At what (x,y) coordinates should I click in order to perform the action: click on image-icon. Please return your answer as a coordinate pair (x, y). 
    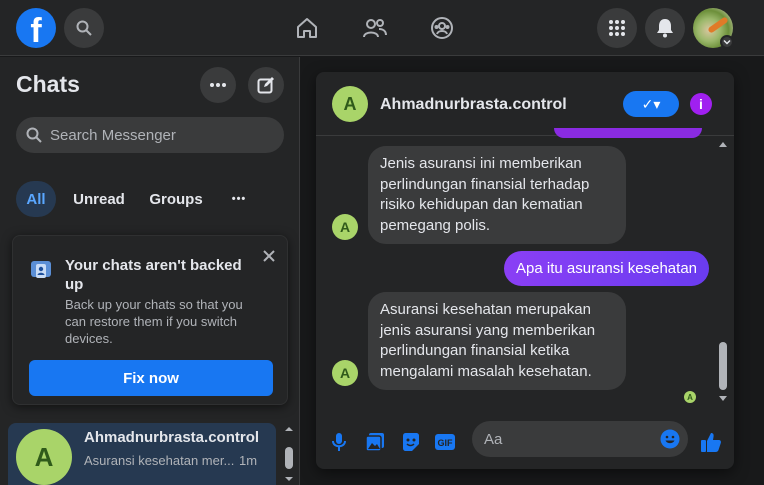
    Looking at the image, I should click on (374, 442).